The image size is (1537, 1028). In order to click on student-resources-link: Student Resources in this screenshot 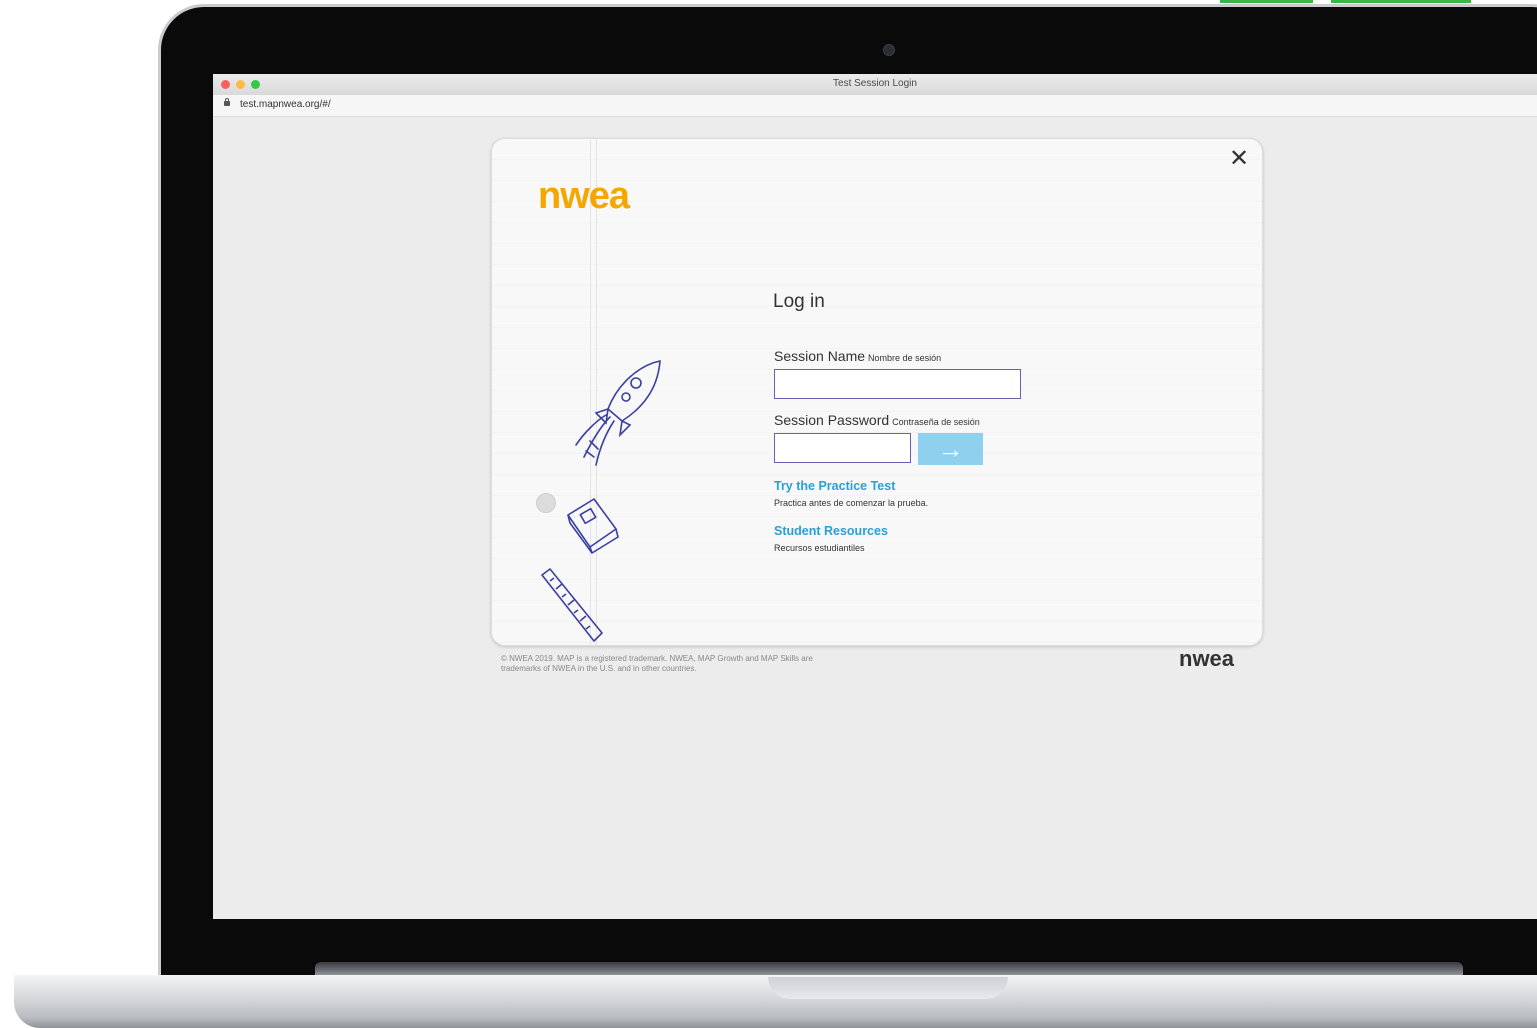, I will do `click(831, 531)`.